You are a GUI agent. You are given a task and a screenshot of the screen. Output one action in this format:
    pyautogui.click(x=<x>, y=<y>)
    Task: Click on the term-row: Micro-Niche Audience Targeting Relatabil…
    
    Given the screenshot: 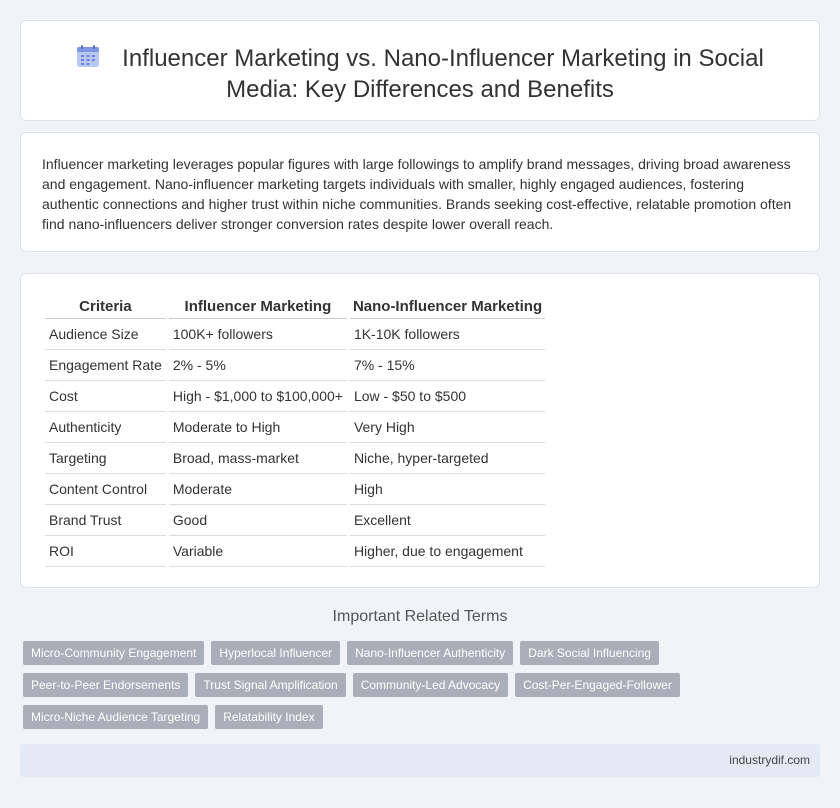 What is the action you would take?
    pyautogui.click(x=373, y=717)
    